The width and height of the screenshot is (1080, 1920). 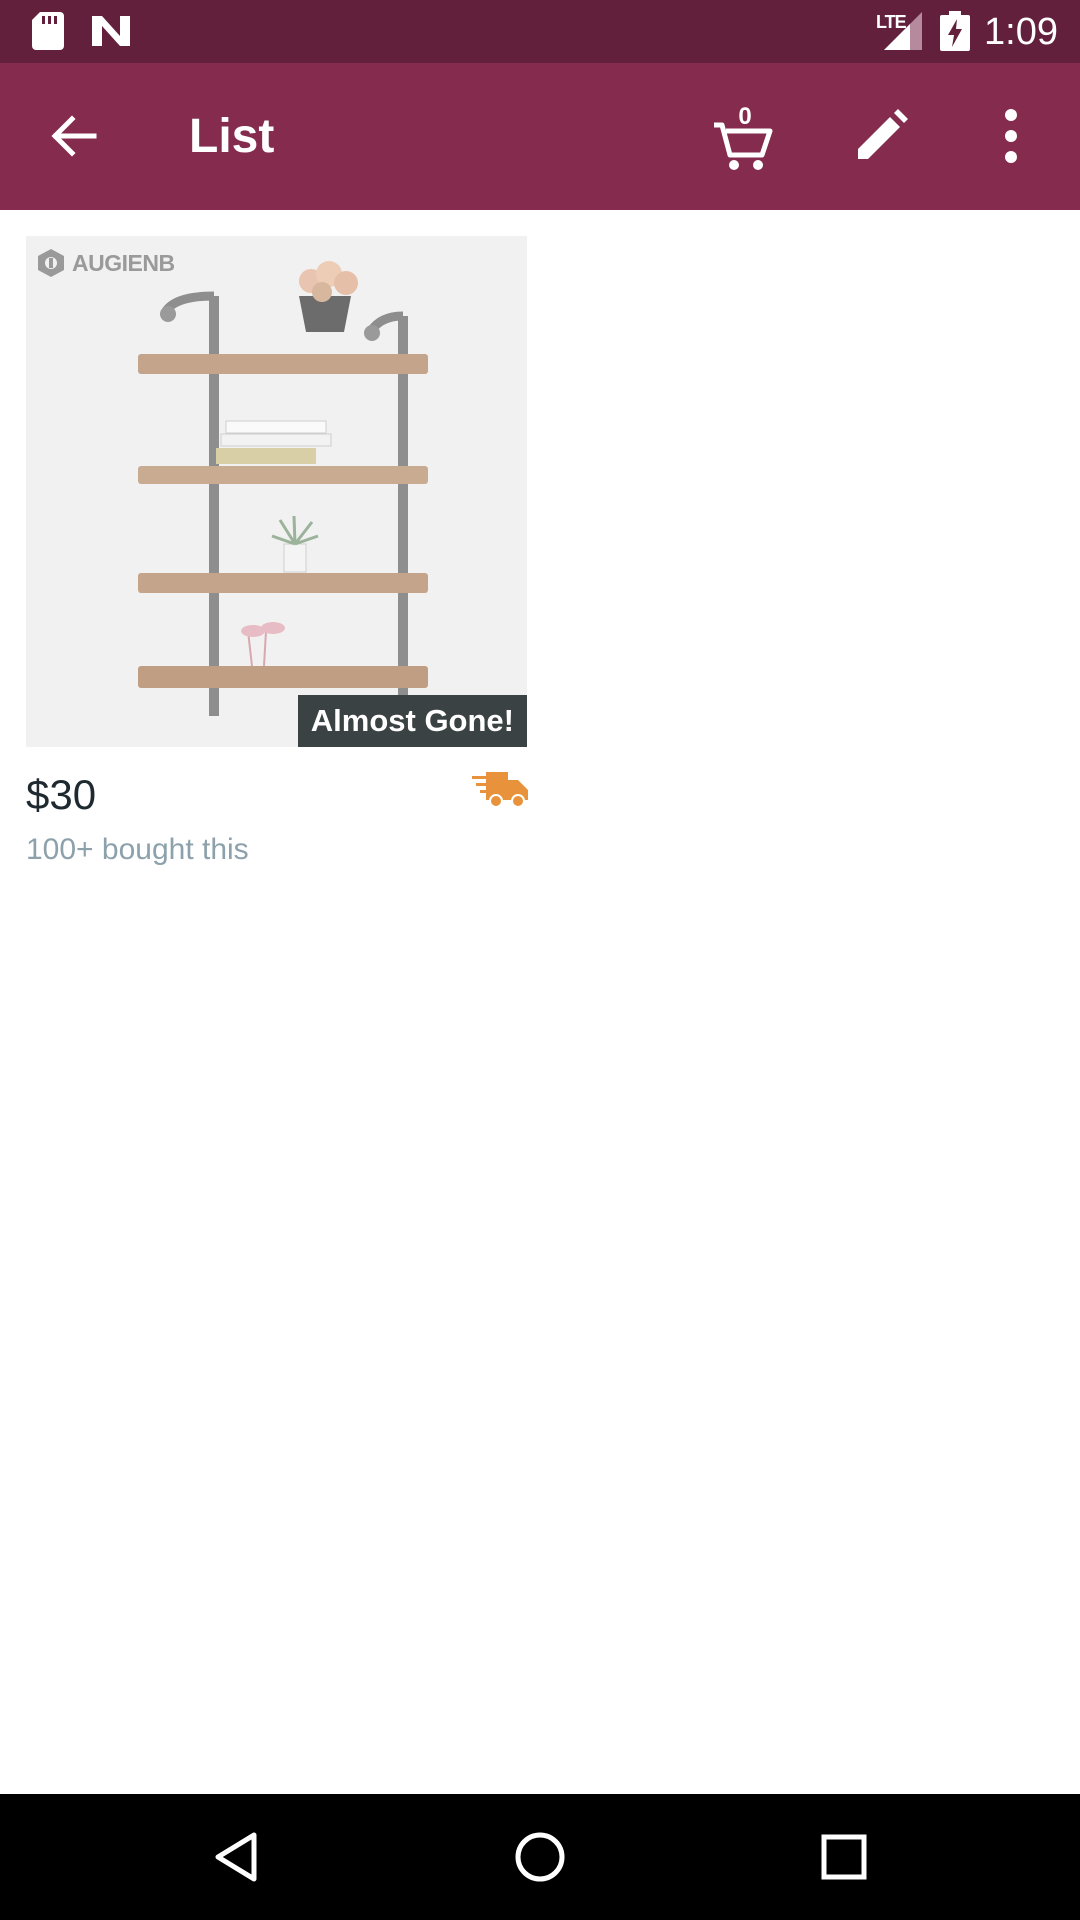 What do you see at coordinates (51, 263) in the screenshot?
I see `brand-logo-icon` at bounding box center [51, 263].